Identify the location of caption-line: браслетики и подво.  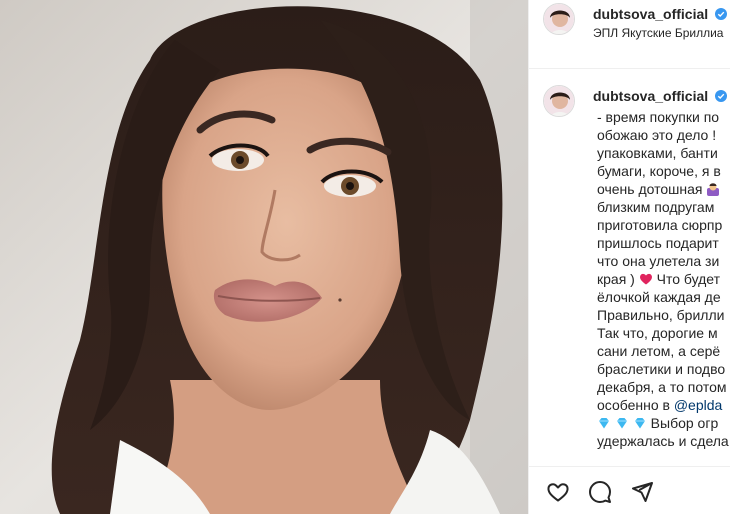
(661, 369).